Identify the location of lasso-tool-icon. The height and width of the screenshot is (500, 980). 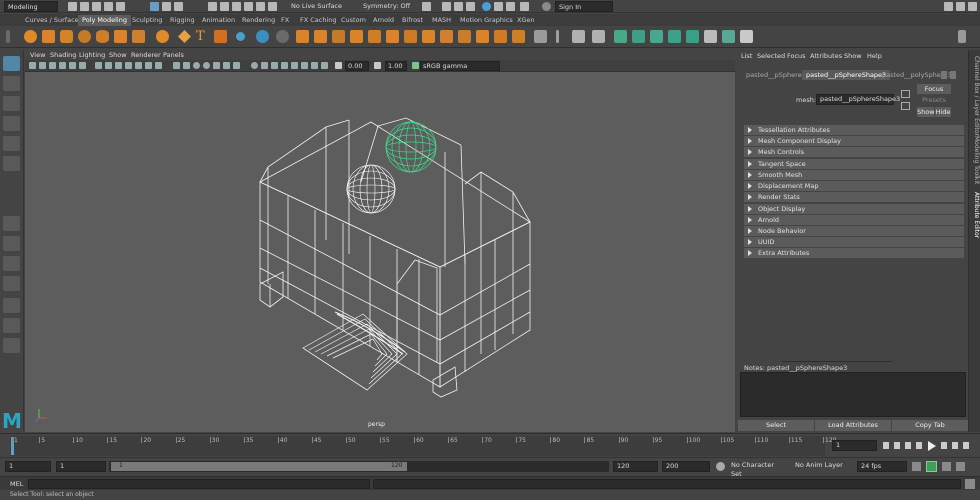
(11, 83).